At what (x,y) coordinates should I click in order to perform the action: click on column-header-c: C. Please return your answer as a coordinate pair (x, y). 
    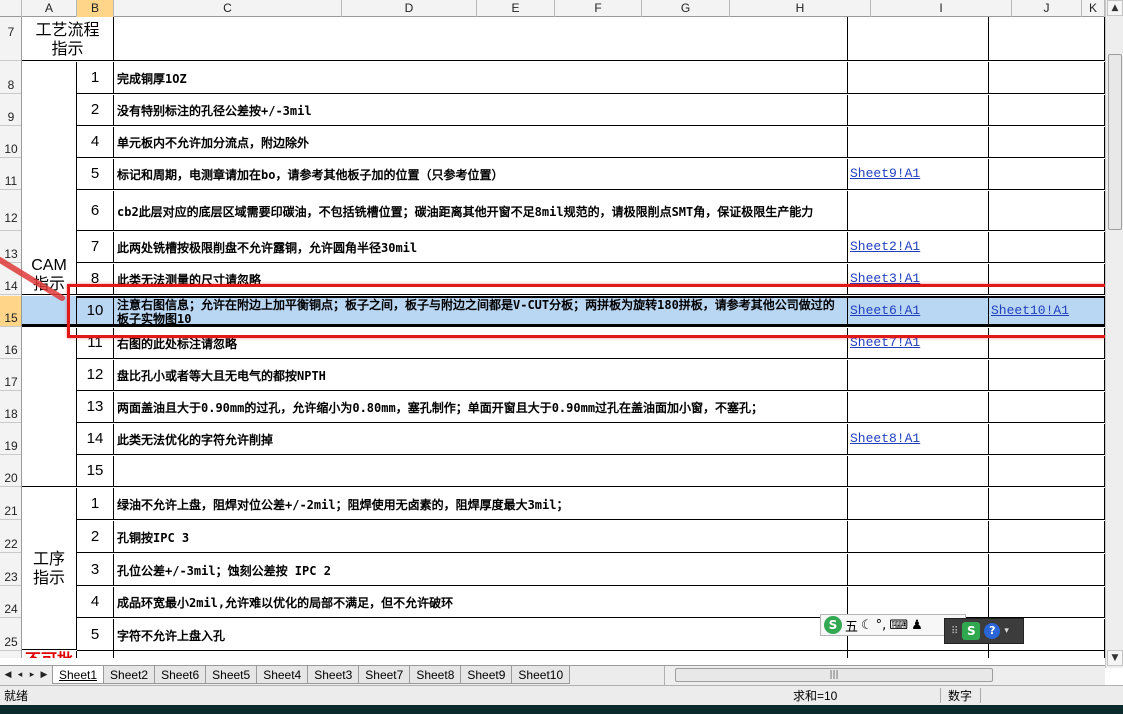
    Looking at the image, I should click on (228, 8).